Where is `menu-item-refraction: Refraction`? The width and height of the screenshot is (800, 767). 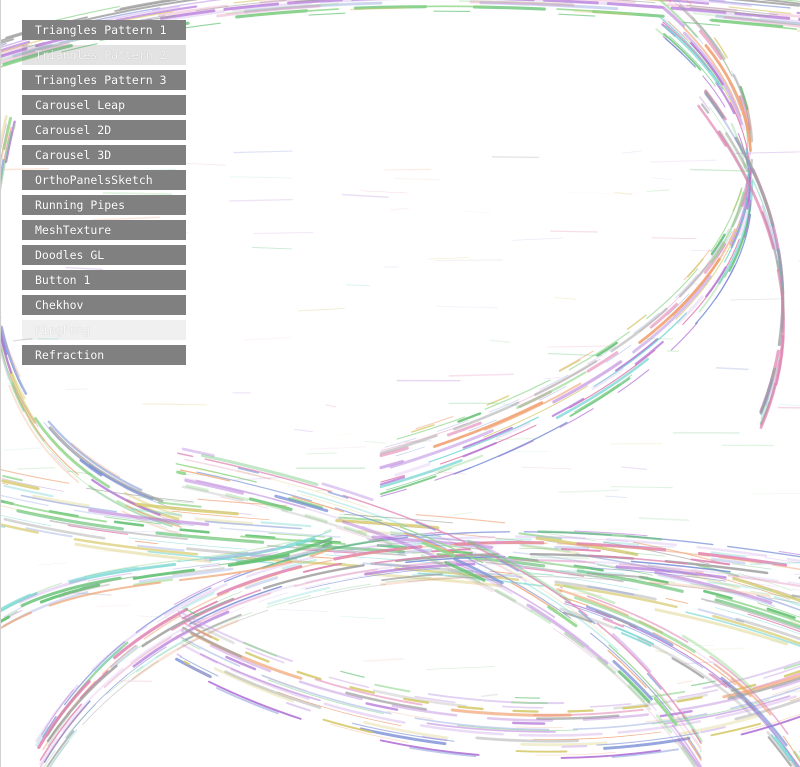 menu-item-refraction: Refraction is located at coordinates (104, 355).